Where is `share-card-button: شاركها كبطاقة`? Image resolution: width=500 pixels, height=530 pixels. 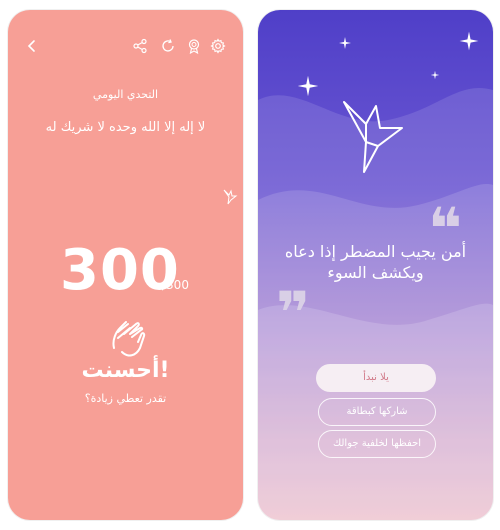 share-card-button: شاركها كبطاقة is located at coordinates (377, 412).